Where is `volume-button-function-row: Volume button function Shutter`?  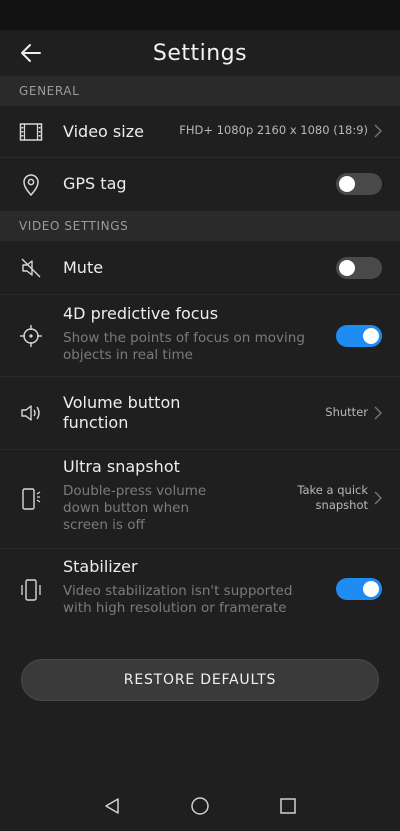 volume-button-function-row: Volume button function Shutter is located at coordinates (200, 413).